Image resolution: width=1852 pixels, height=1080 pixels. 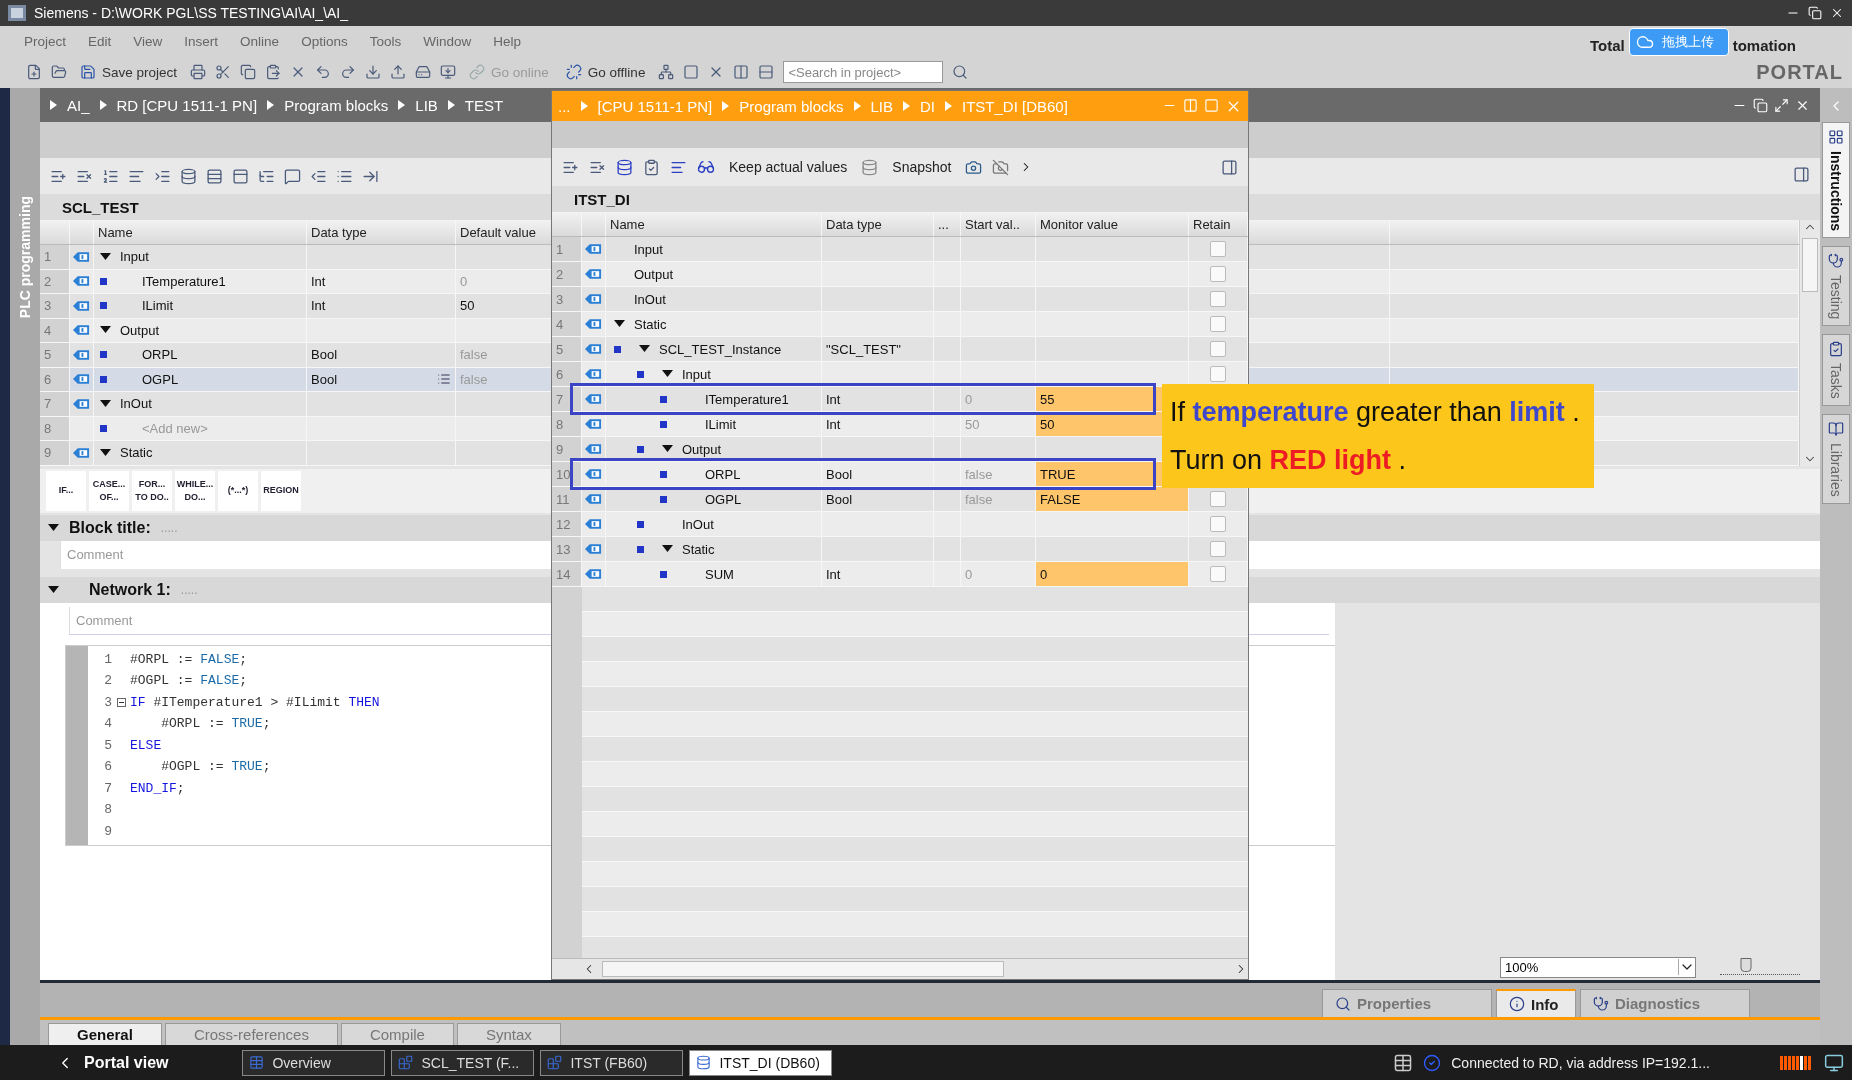 I want to click on code-line: ELSE, so click(x=146, y=745).